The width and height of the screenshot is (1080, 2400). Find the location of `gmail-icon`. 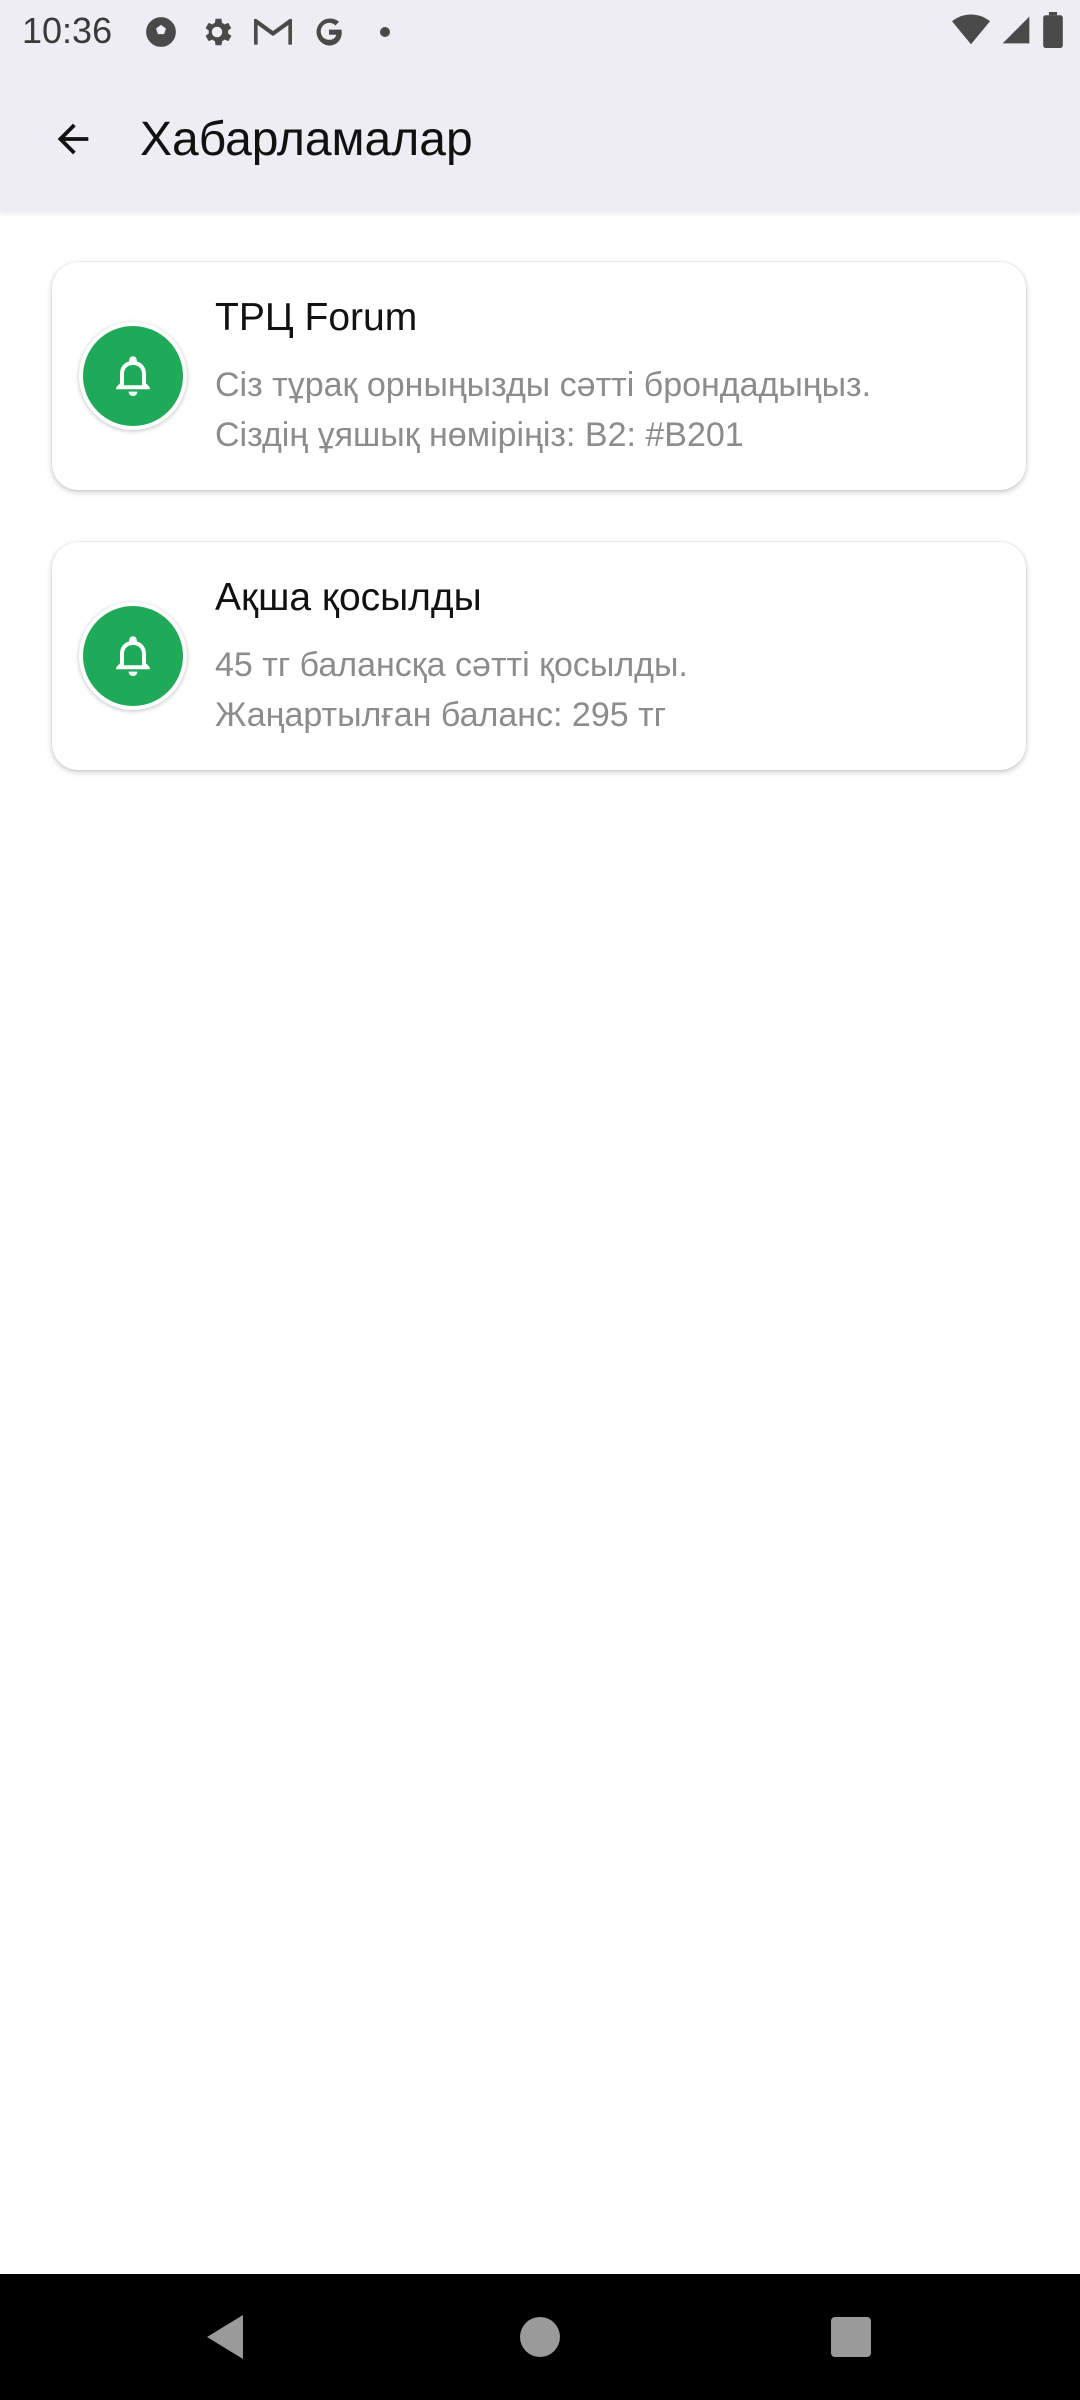

gmail-icon is located at coordinates (273, 32).